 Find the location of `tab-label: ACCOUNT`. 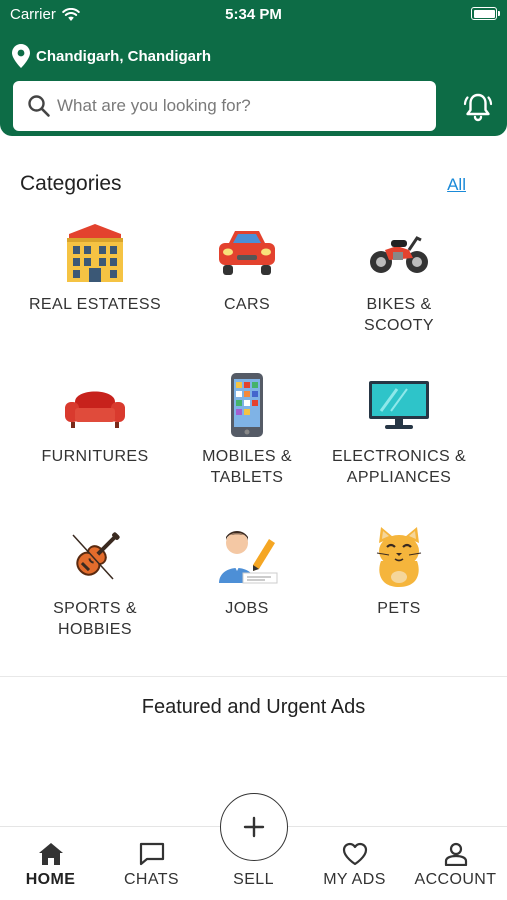

tab-label: ACCOUNT is located at coordinates (455, 879).